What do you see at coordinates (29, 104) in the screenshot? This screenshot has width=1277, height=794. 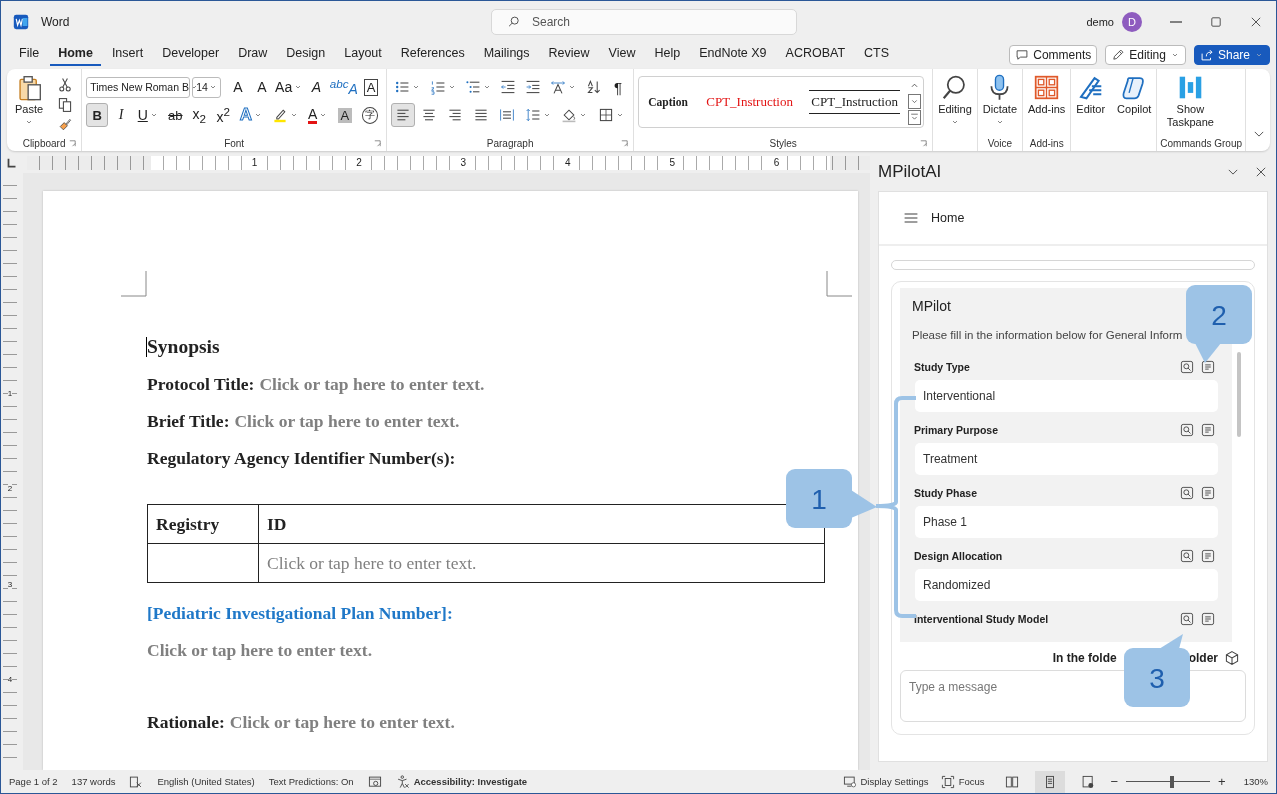 I see `paste-button: Paste` at bounding box center [29, 104].